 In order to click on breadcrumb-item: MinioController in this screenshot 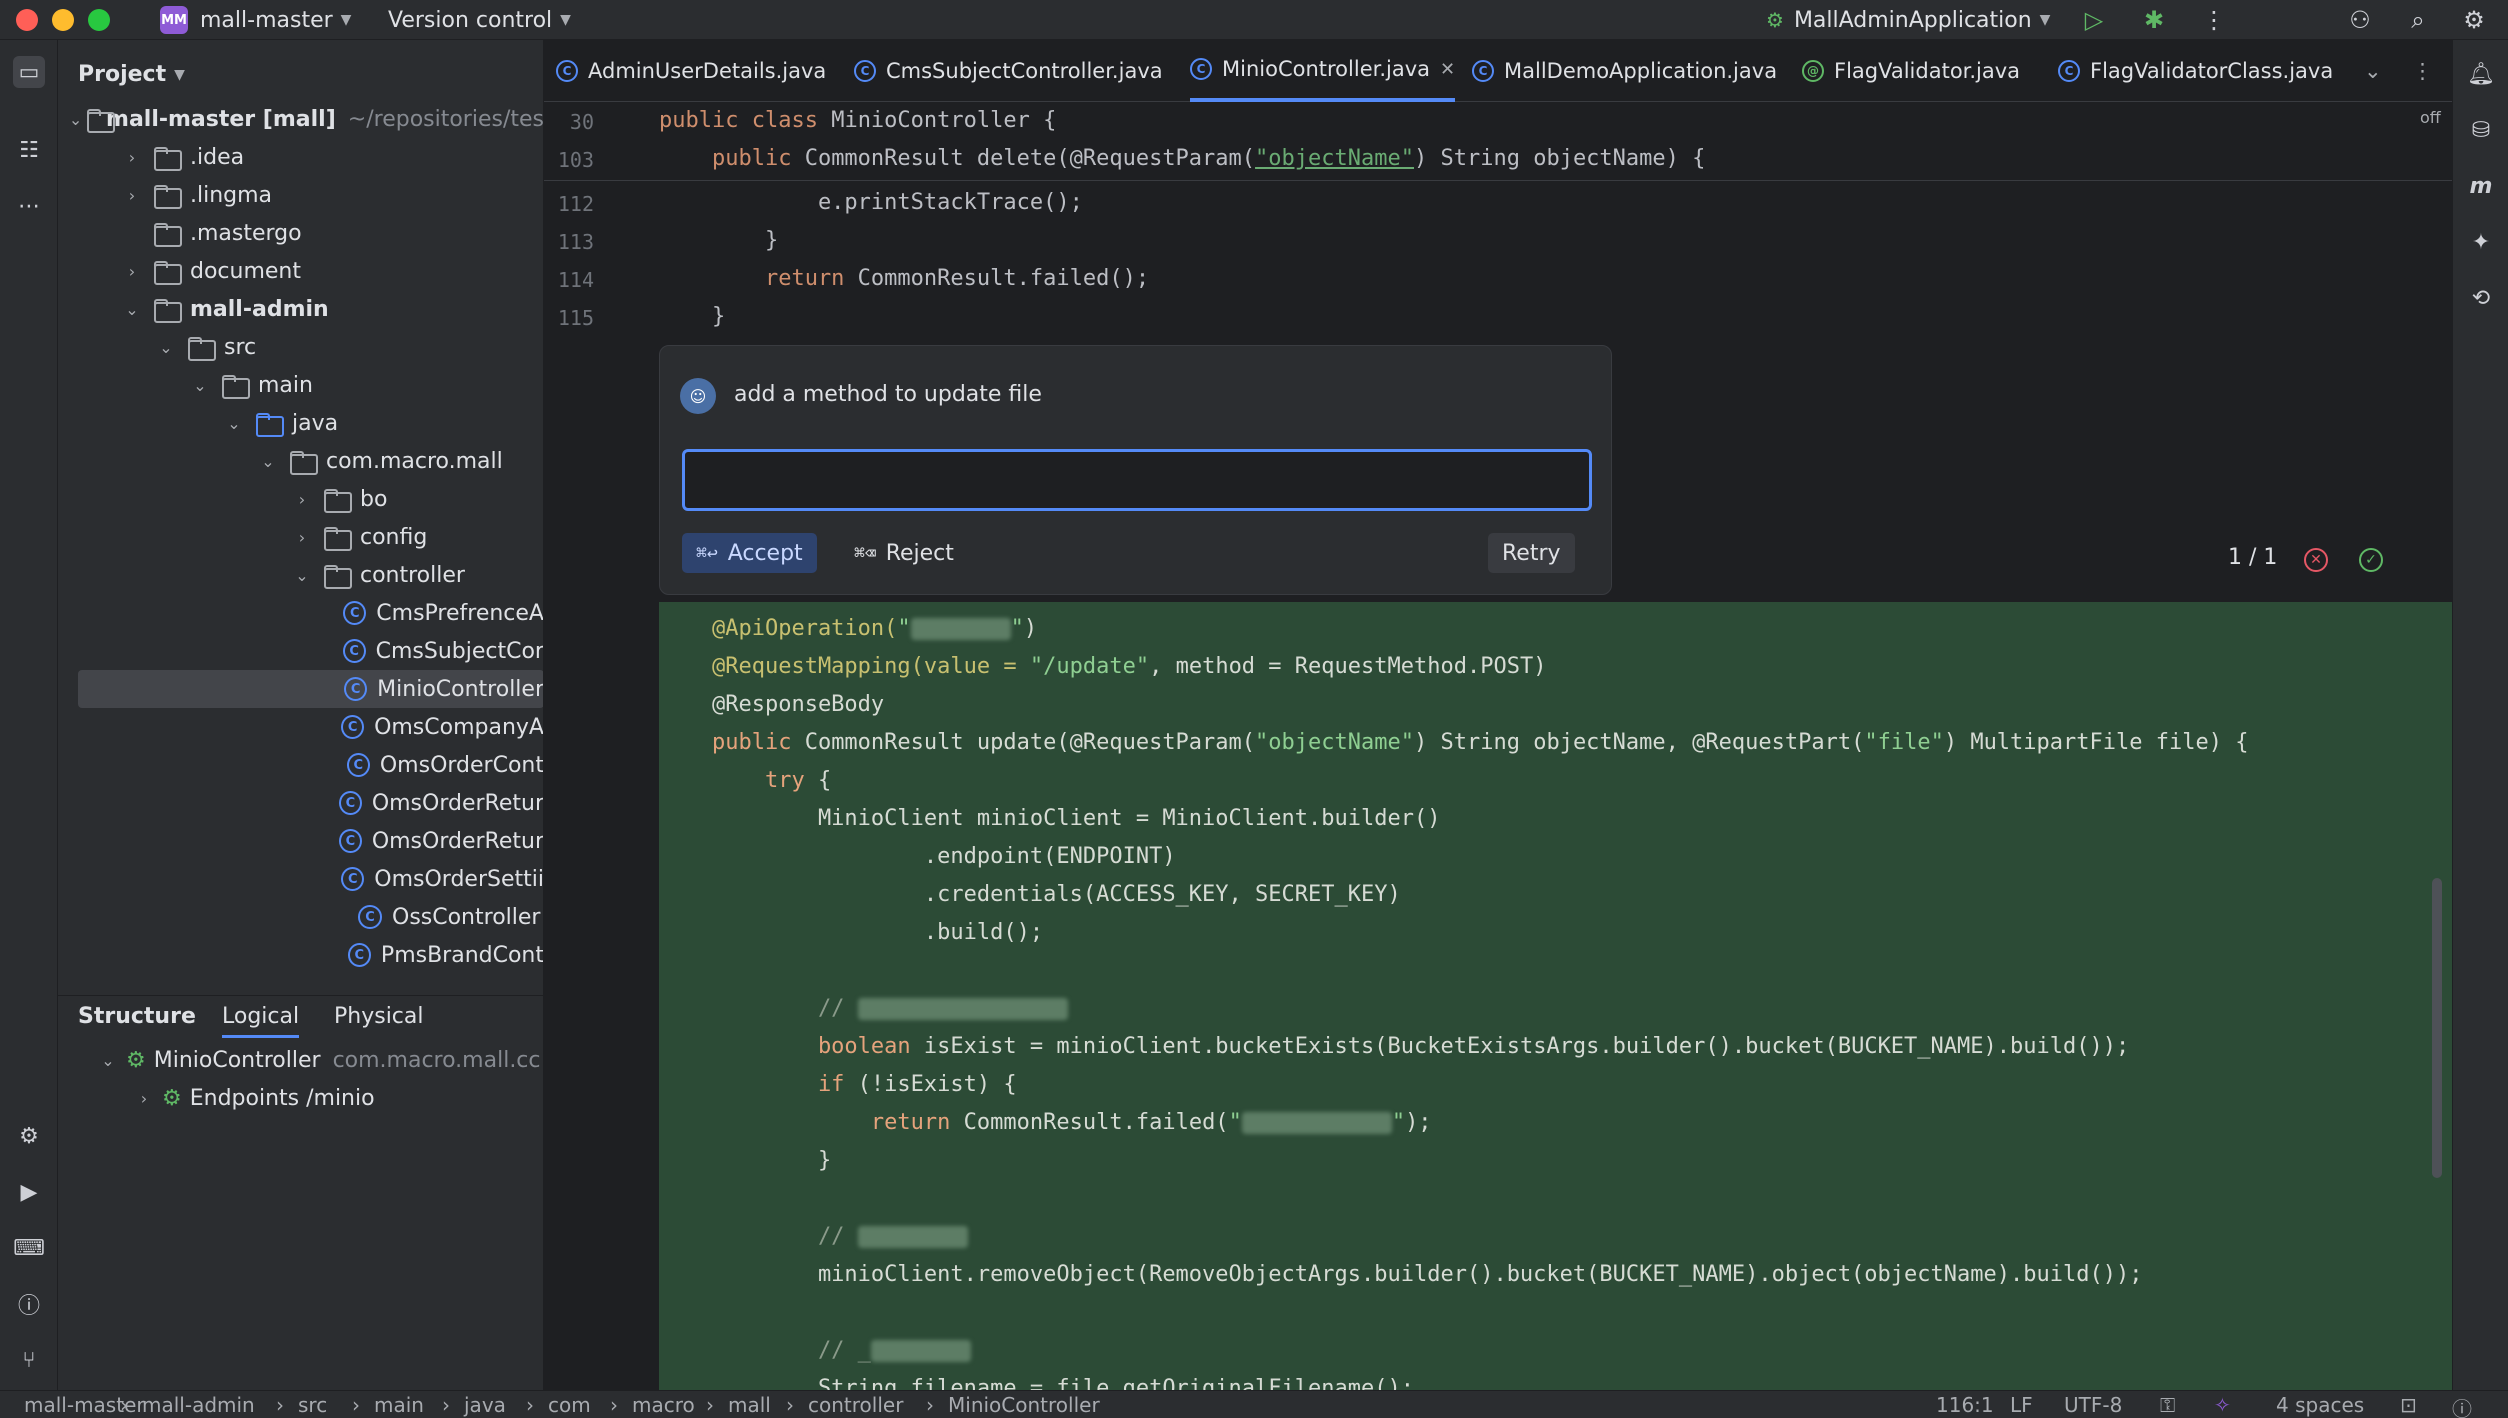, I will do `click(1024, 1405)`.